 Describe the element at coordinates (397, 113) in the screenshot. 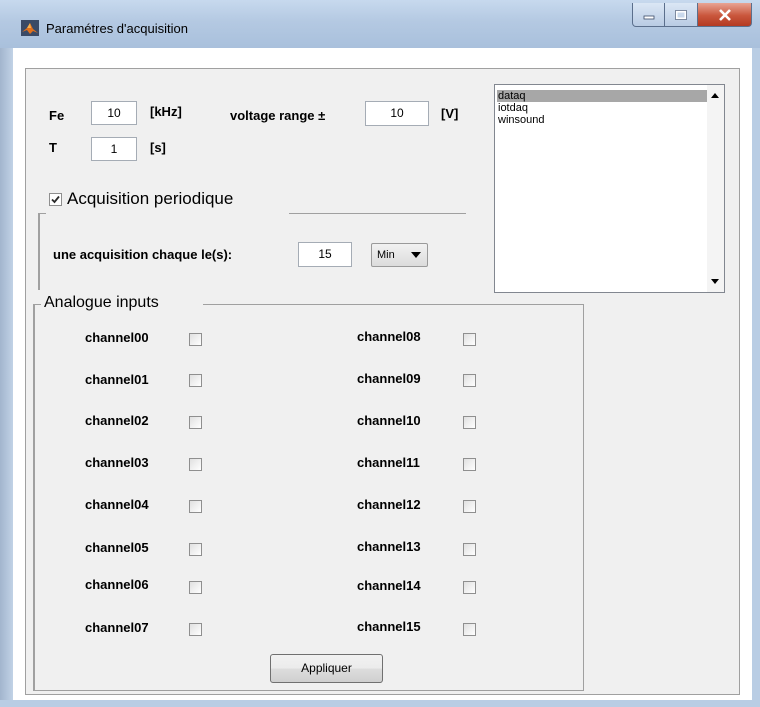

I see `voltage-range-input: 10` at that location.